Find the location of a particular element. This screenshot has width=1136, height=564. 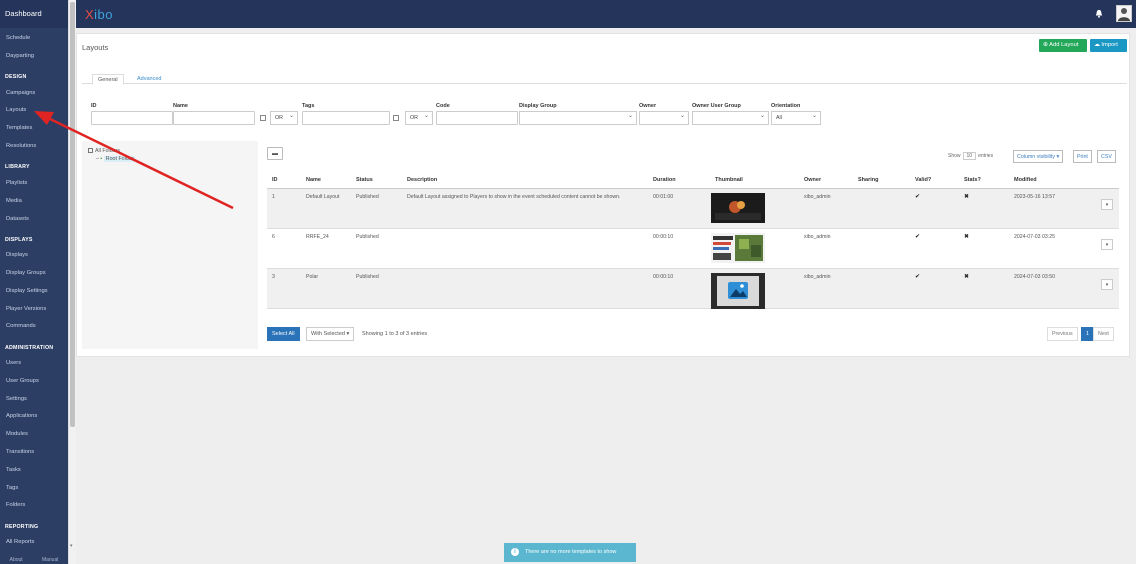

filter-name-input is located at coordinates (214, 118).